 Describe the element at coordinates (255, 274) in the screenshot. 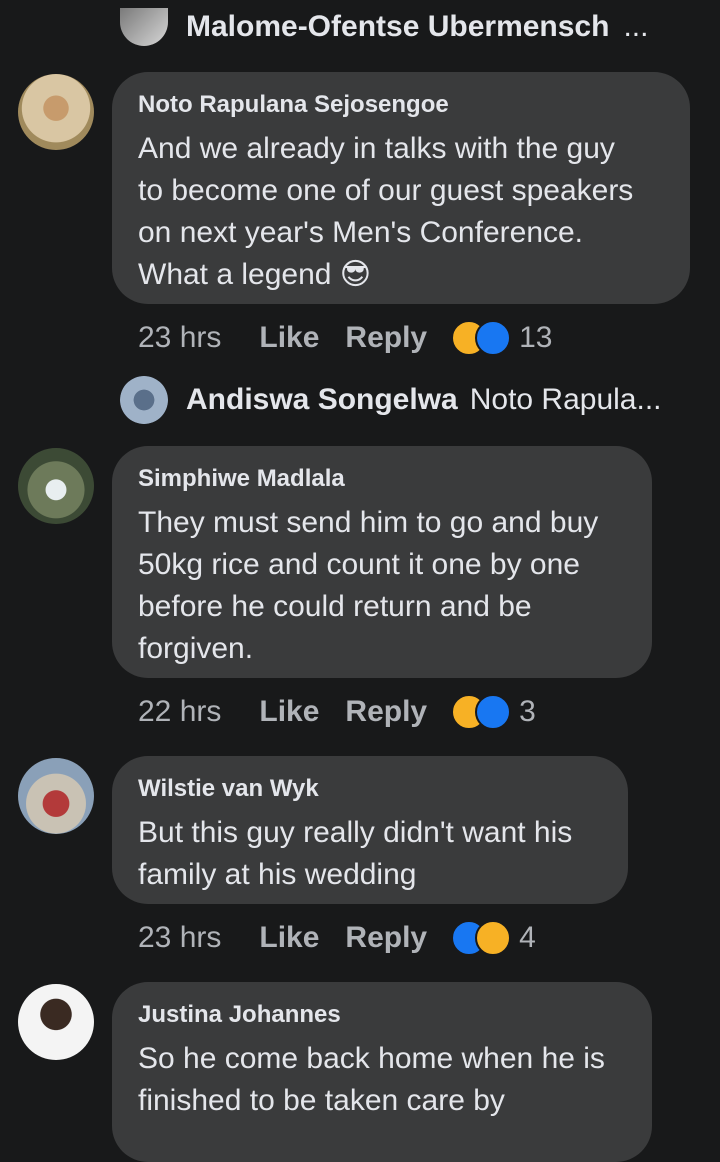

I see `comment-line: What a legend 😎` at that location.